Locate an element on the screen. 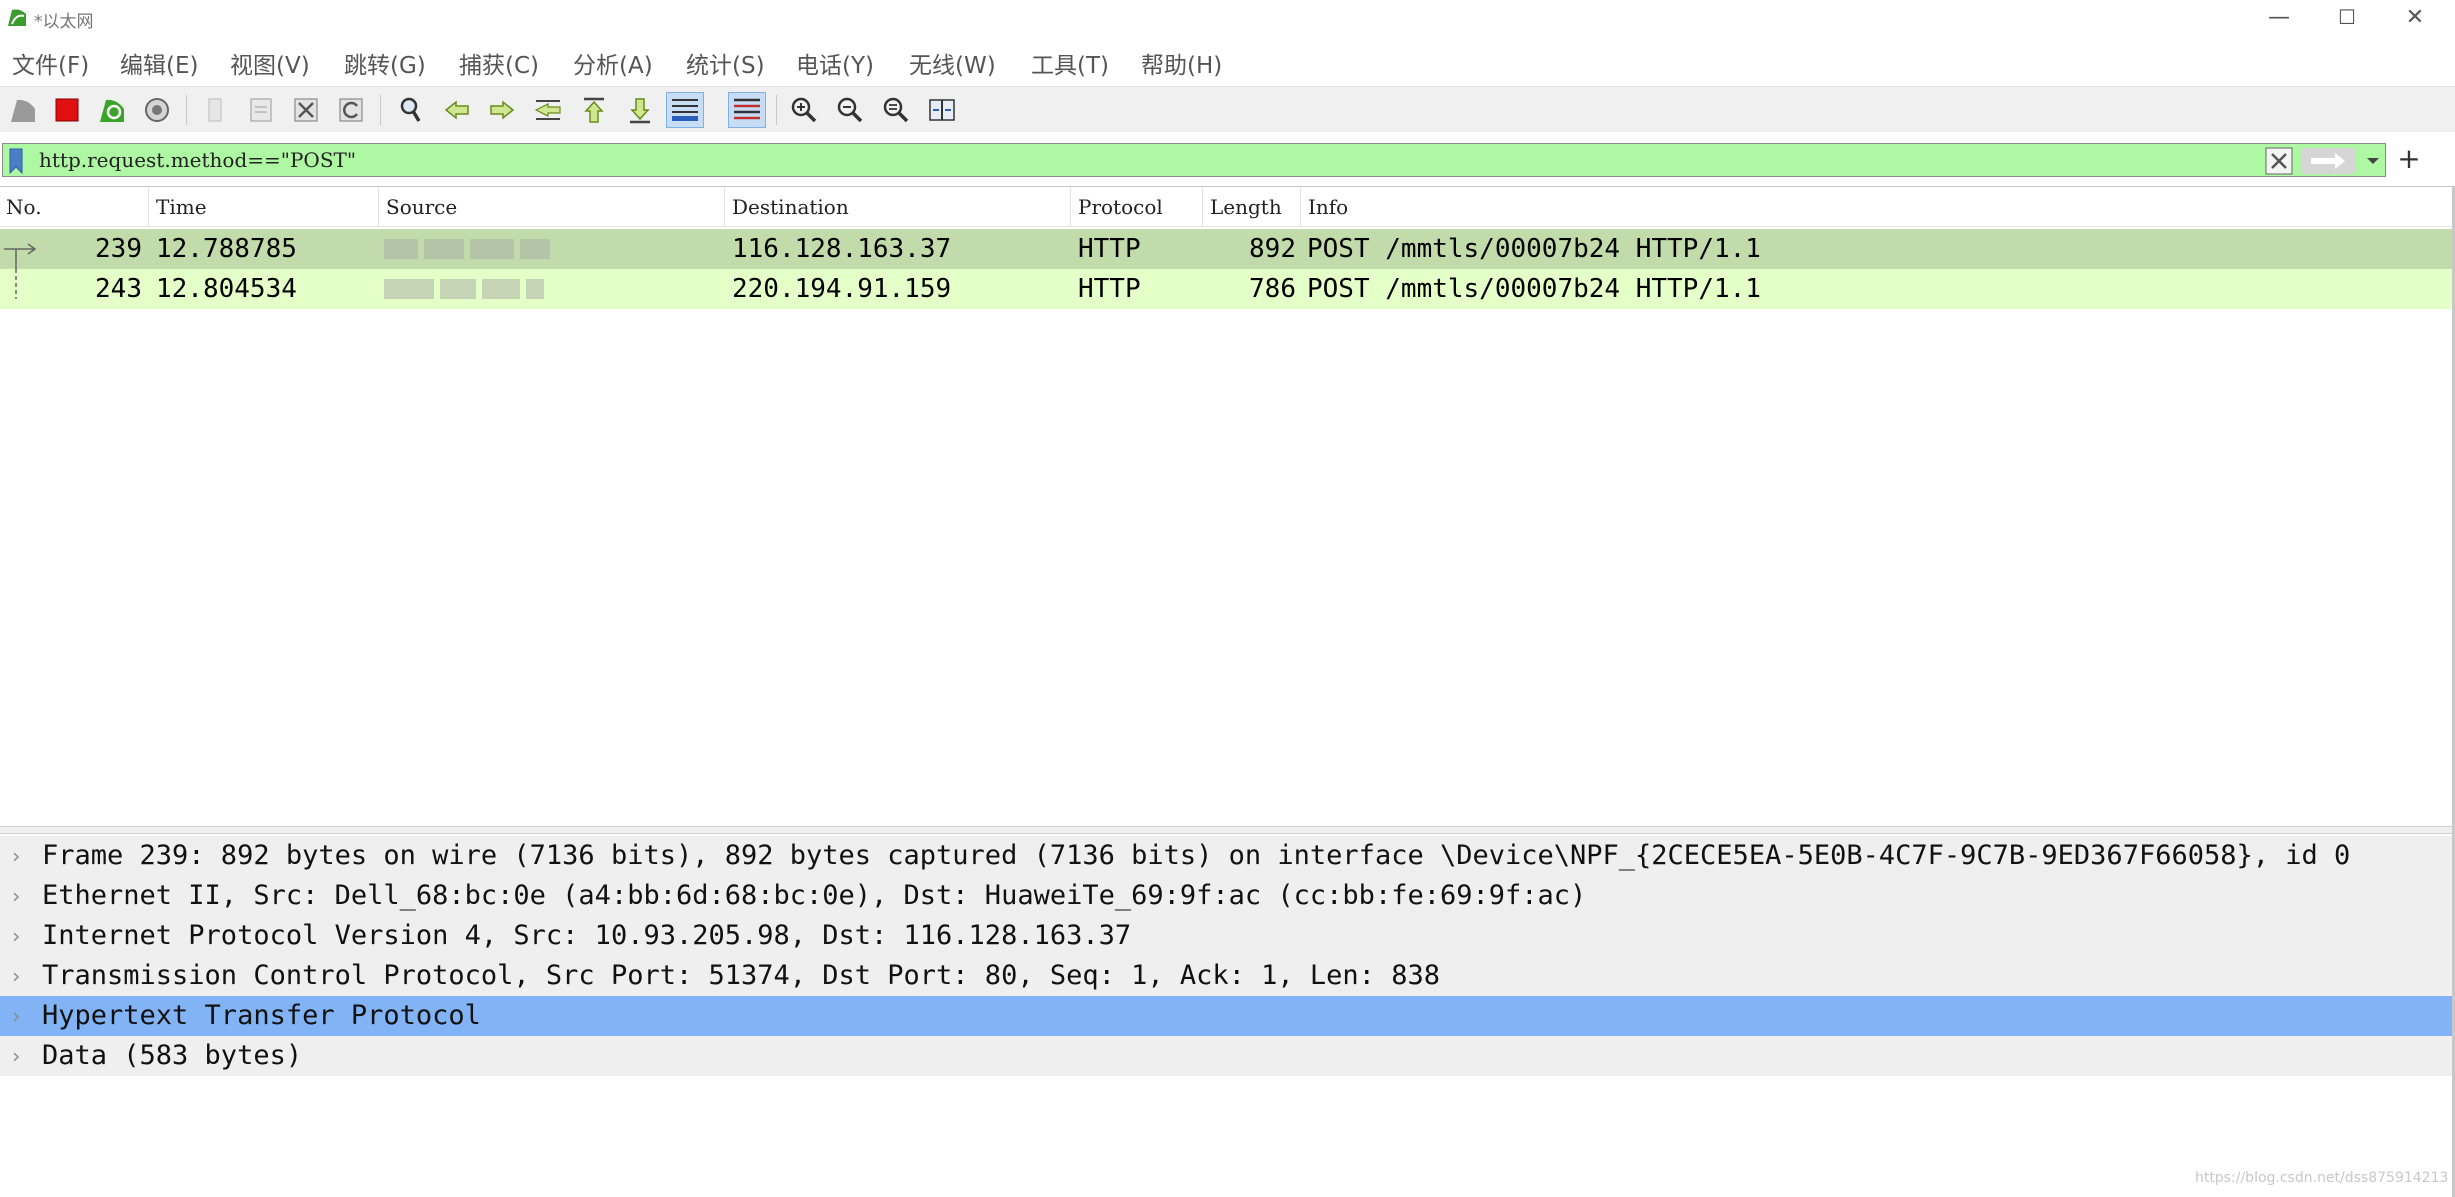  auto-scroll-button is located at coordinates (685, 110).